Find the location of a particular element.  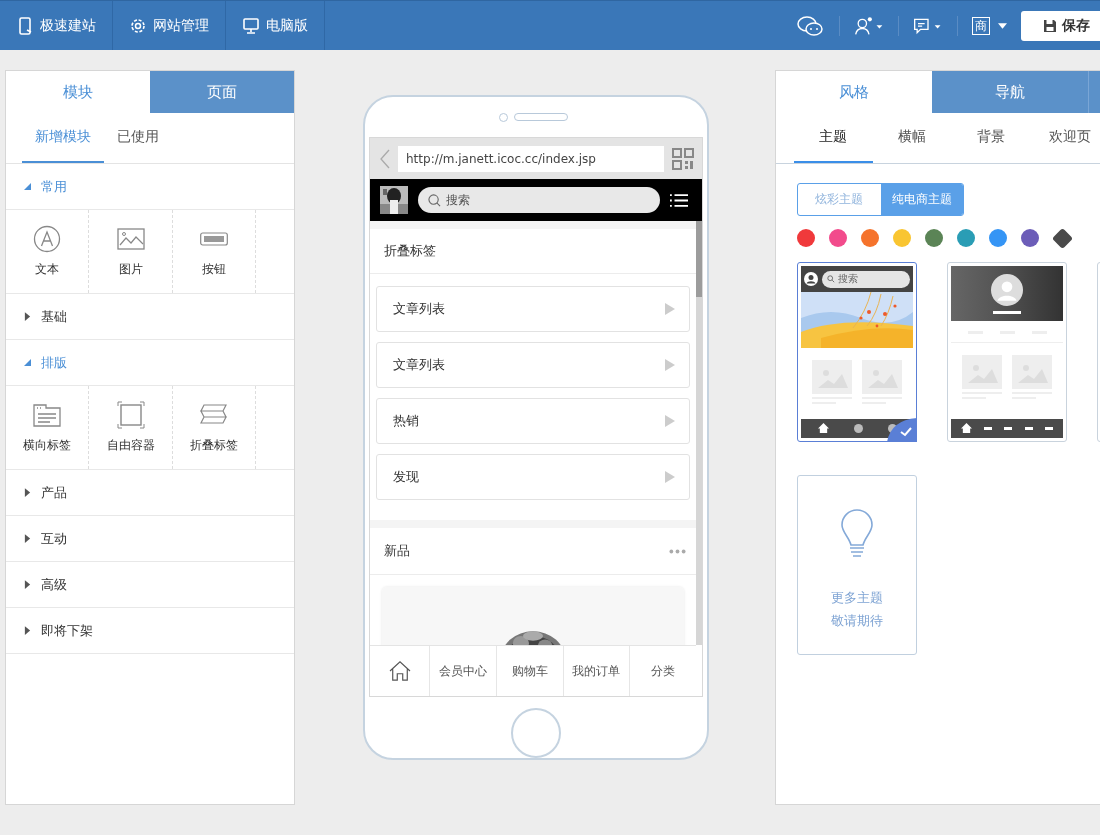

more-themes-text: 更多主题 is located at coordinates (857, 598).